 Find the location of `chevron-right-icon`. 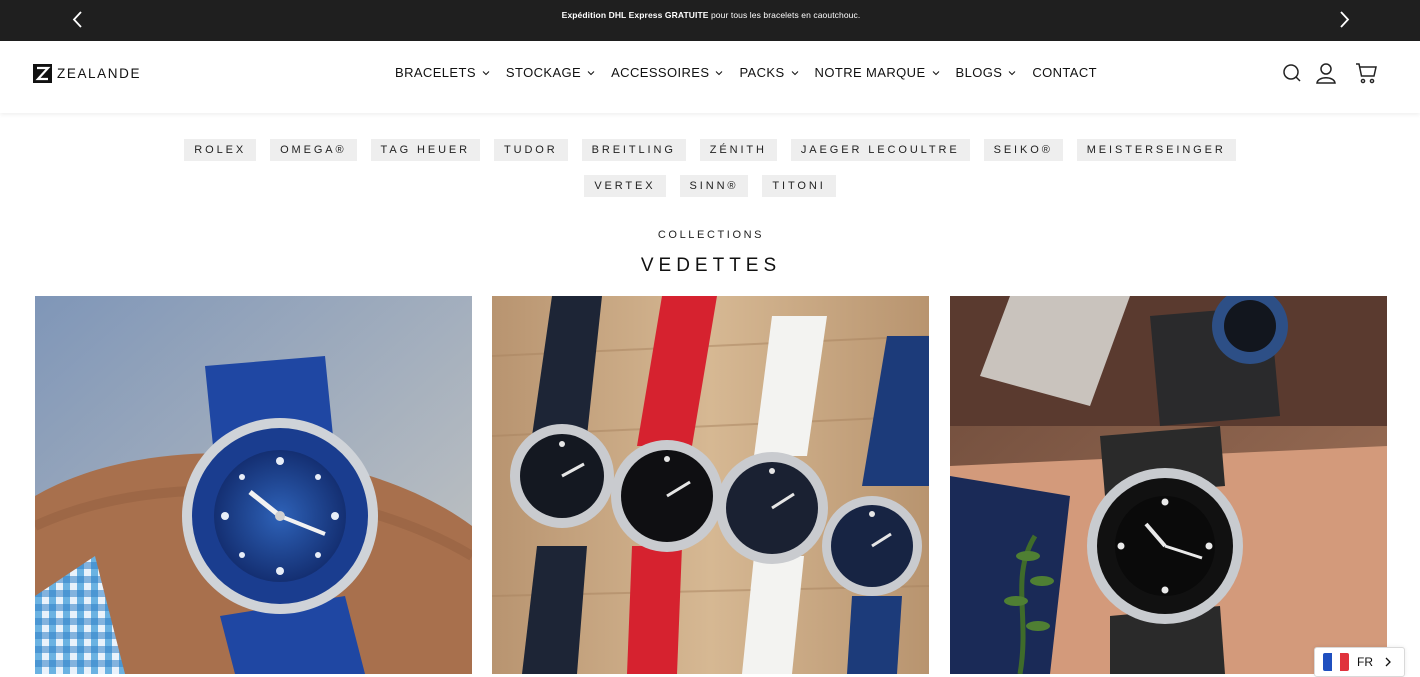

chevron-right-icon is located at coordinates (1388, 662).